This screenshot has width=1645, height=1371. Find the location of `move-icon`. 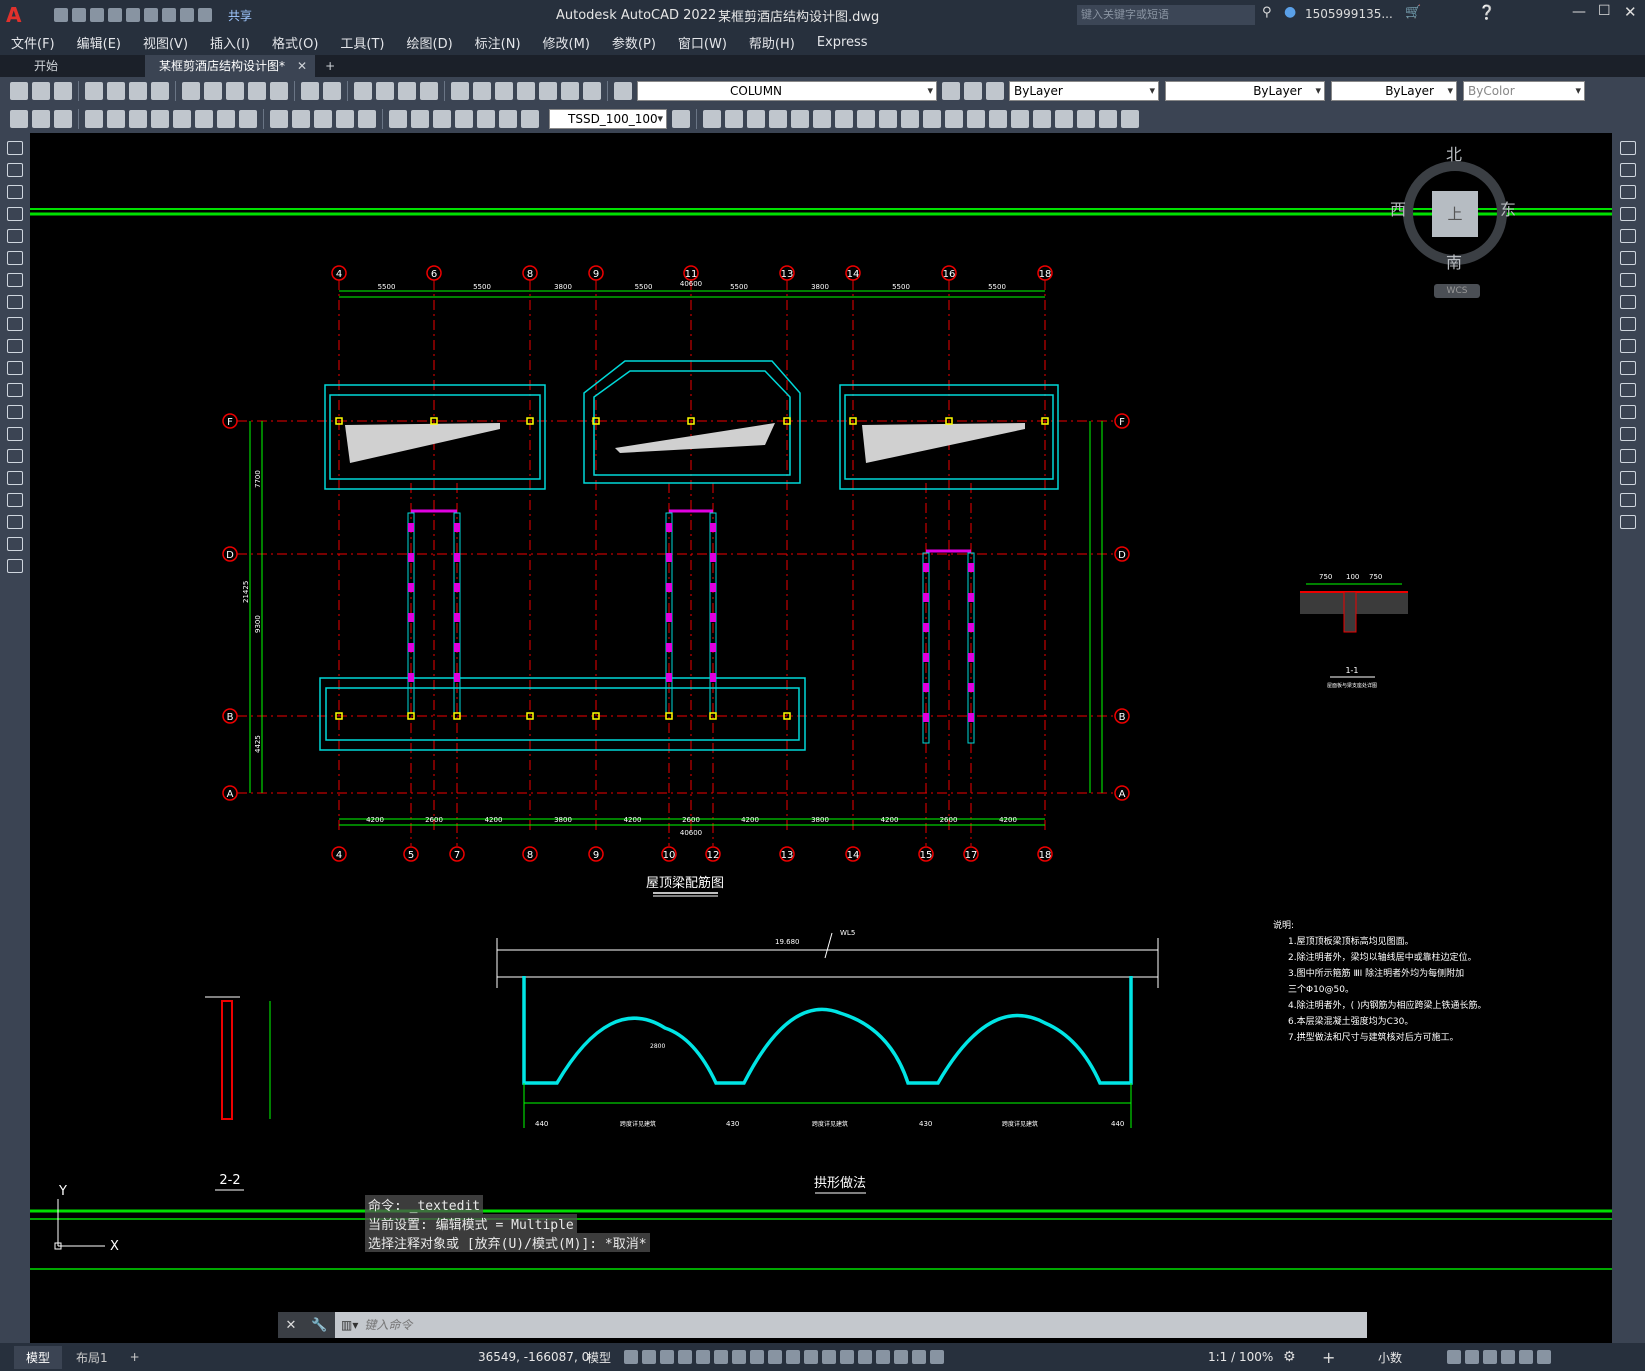

move-icon is located at coordinates (1628, 258).